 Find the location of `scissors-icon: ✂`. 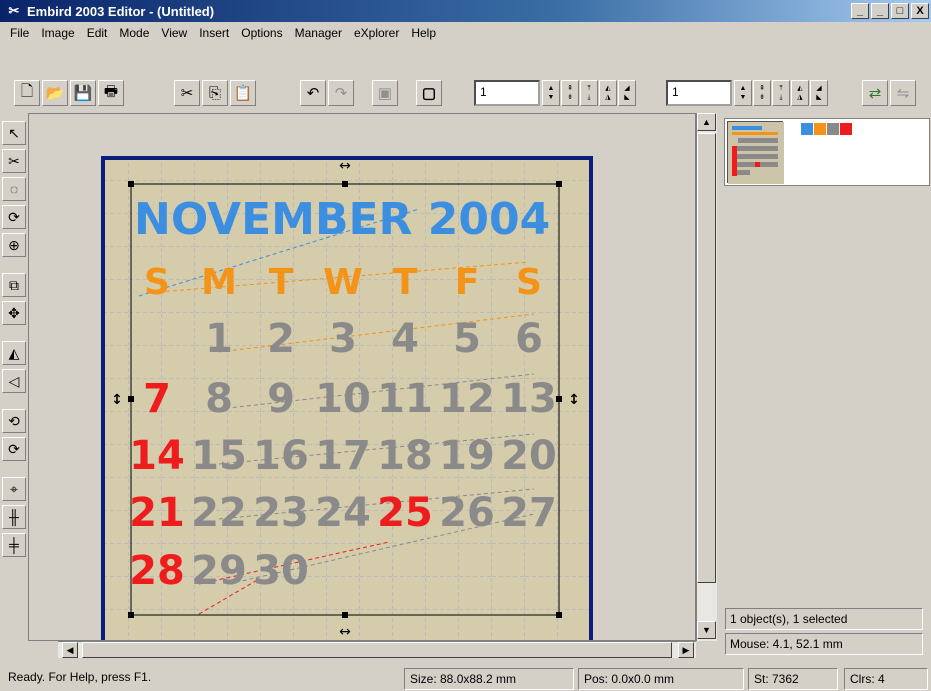

scissors-icon: ✂ is located at coordinates (187, 93).